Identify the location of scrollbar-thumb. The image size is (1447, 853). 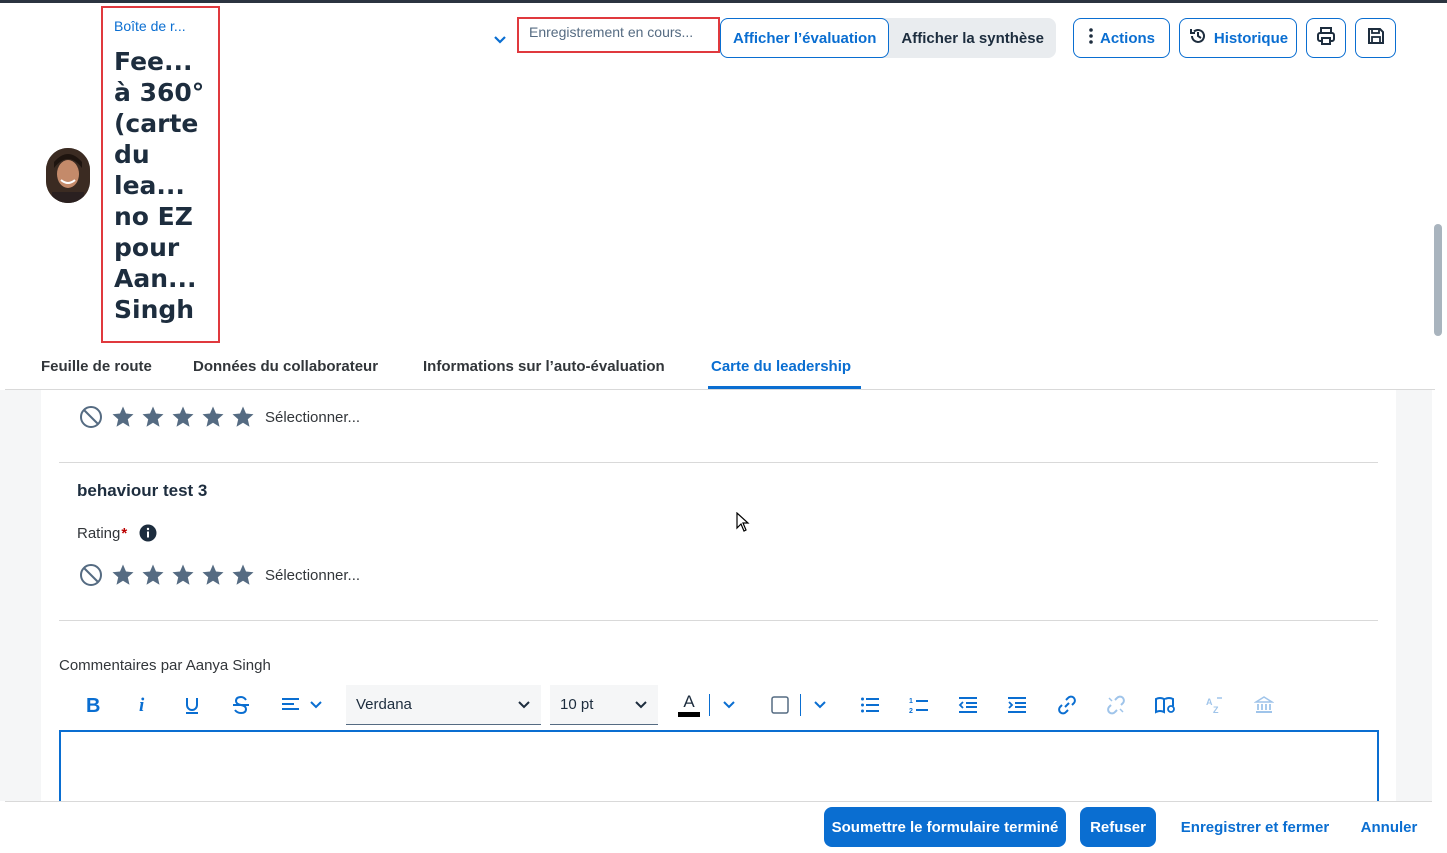
(1438, 280).